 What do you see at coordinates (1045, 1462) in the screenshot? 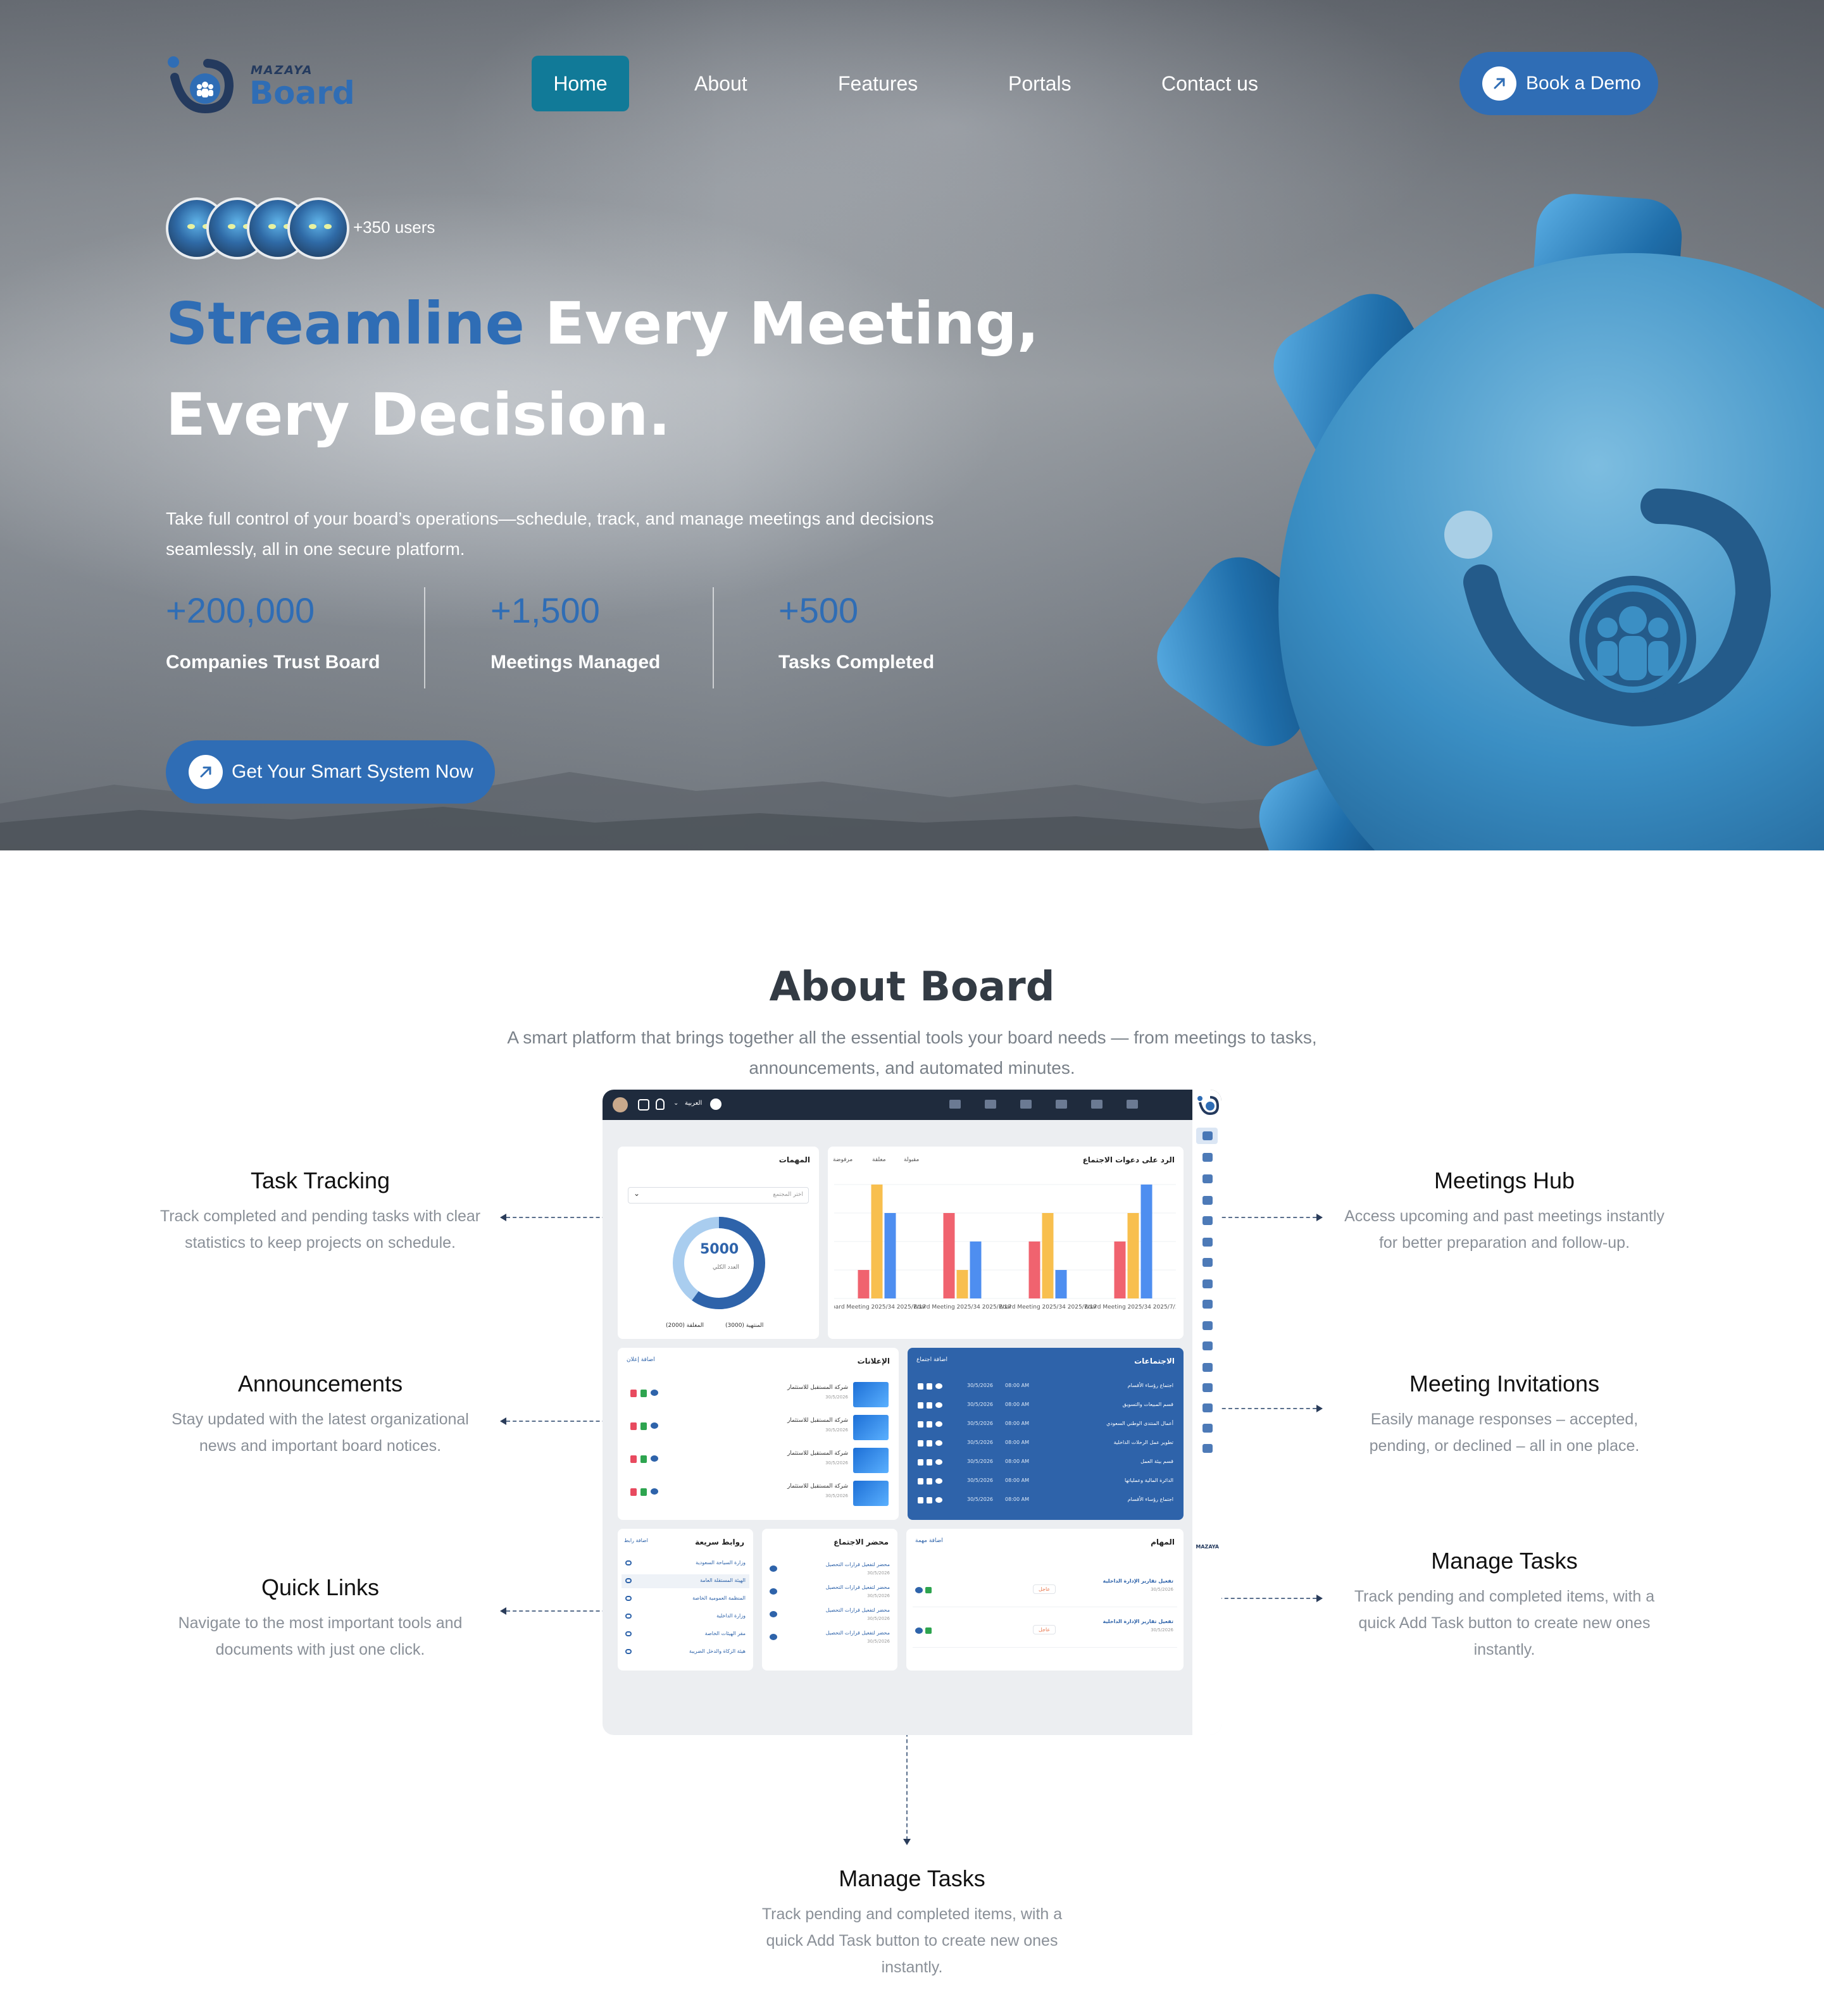
I see `table-row: 30/5/2026 08:00 AM قسم بيئة العمل` at bounding box center [1045, 1462].